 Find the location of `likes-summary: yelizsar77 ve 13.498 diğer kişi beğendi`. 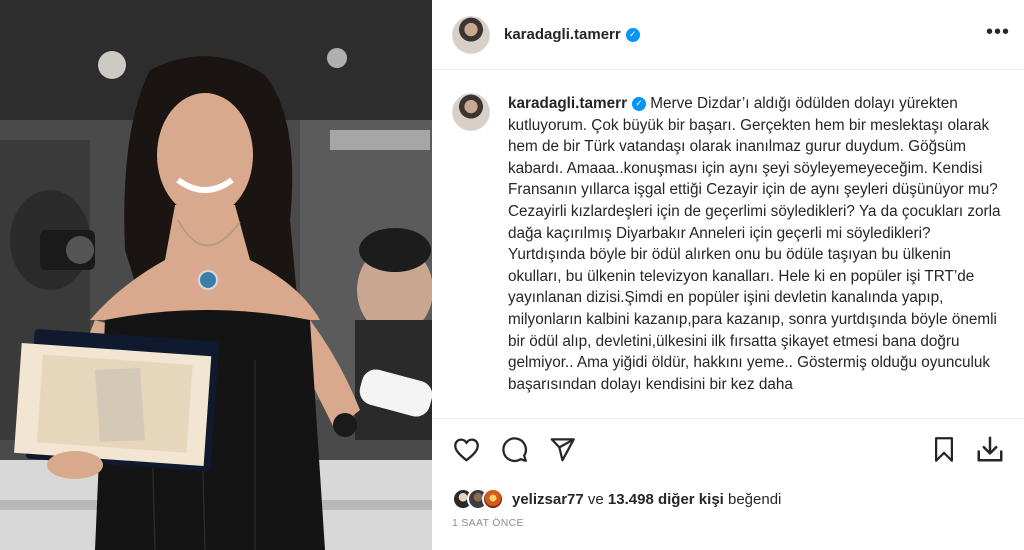

likes-summary: yelizsar77 ve 13.498 diğer kişi beğendi is located at coordinates (616, 499).